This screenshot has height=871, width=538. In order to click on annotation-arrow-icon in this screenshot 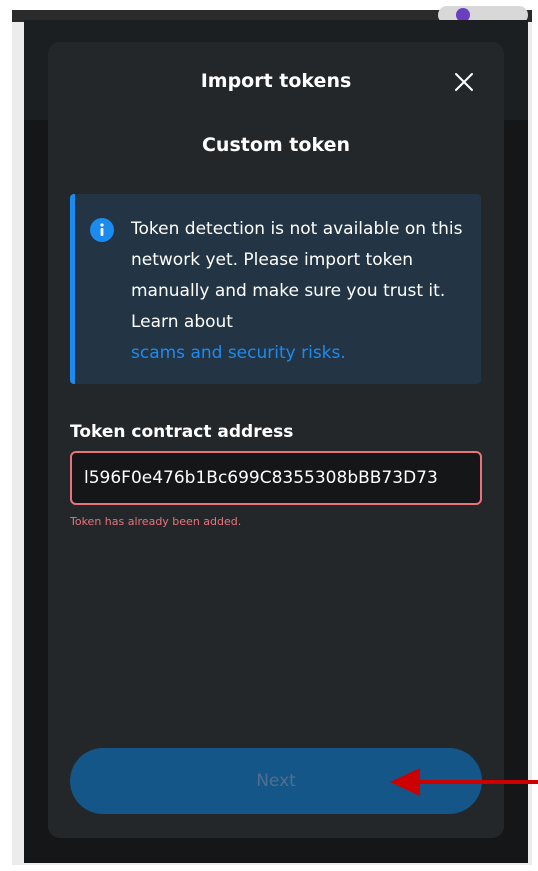, I will do `click(464, 782)`.